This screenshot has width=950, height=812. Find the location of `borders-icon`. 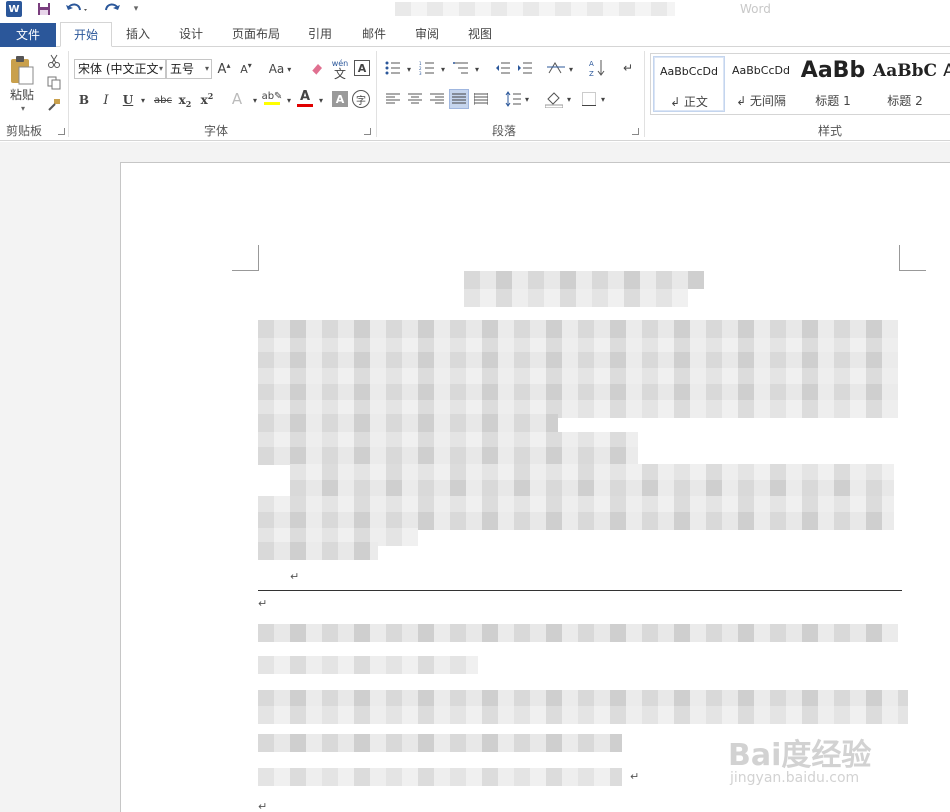

borders-icon is located at coordinates (589, 99).